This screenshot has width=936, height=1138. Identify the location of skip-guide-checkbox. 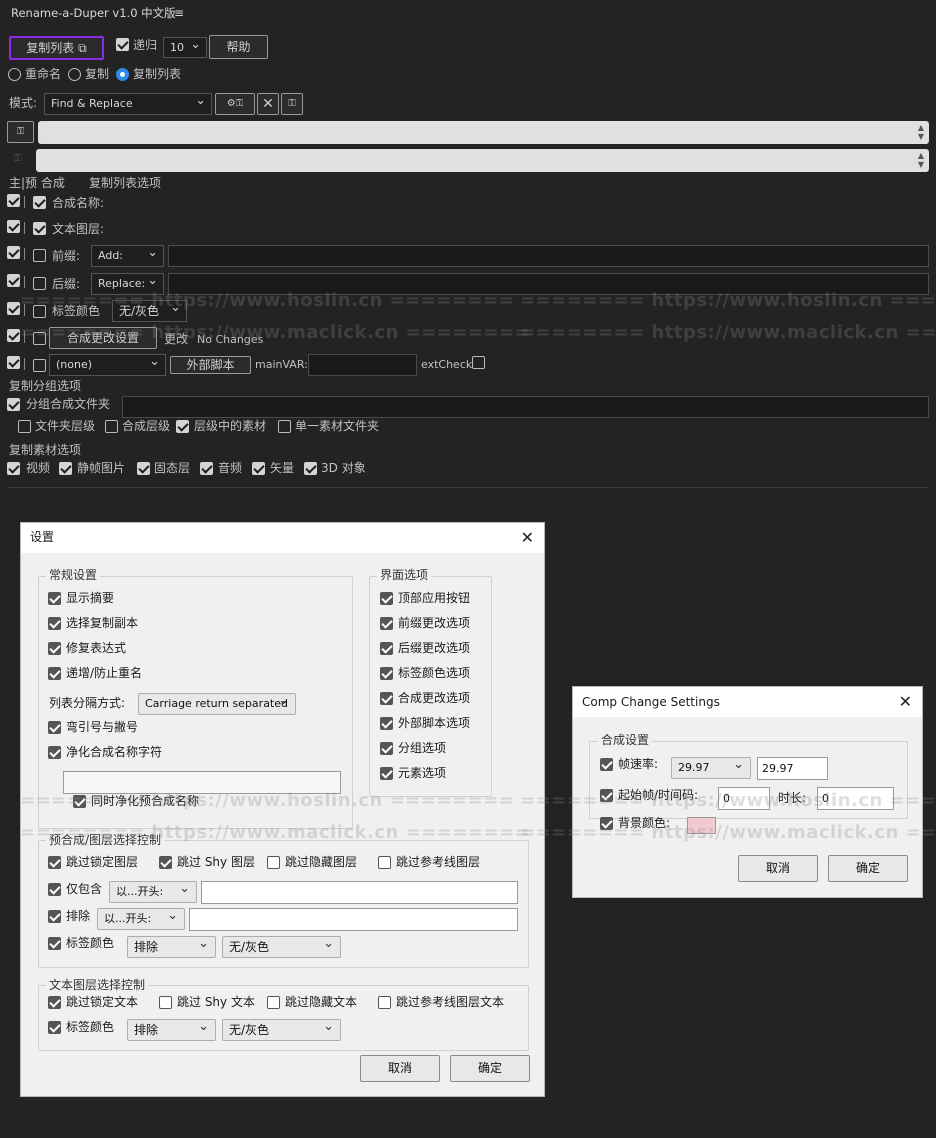
(384, 862).